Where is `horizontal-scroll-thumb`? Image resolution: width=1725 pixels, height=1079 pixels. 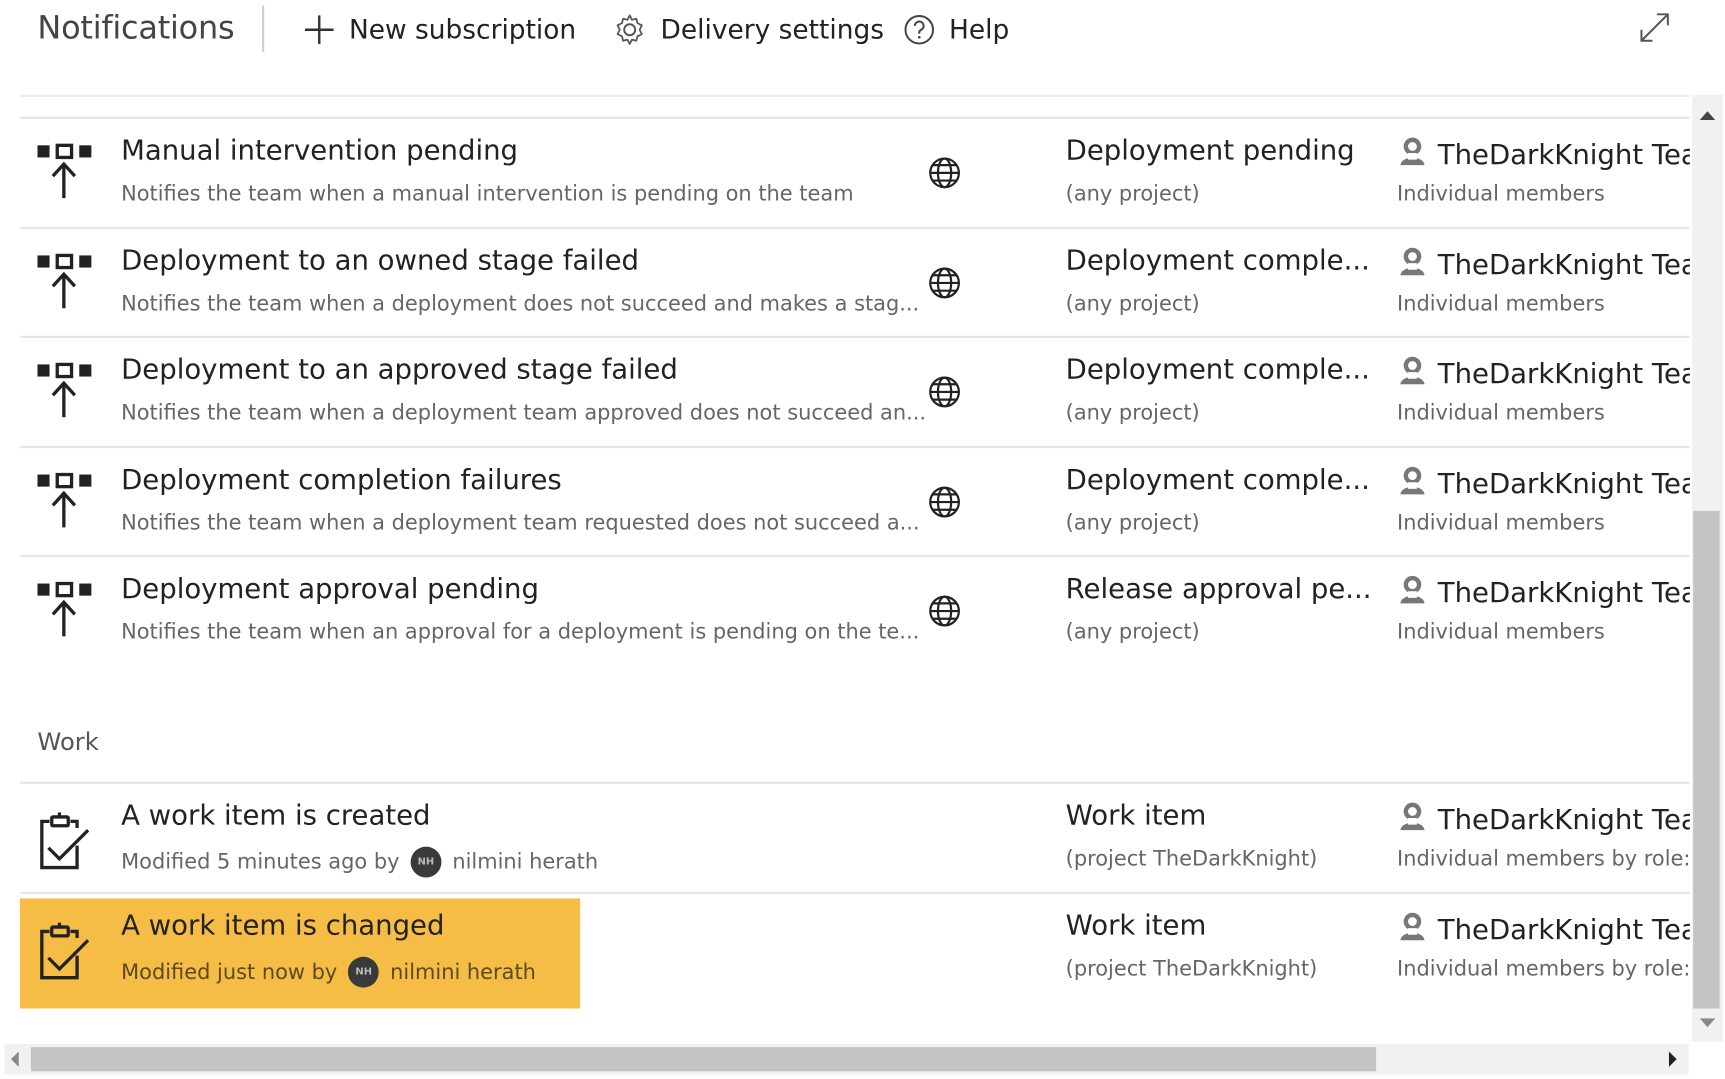
horizontal-scroll-thumb is located at coordinates (703, 1059).